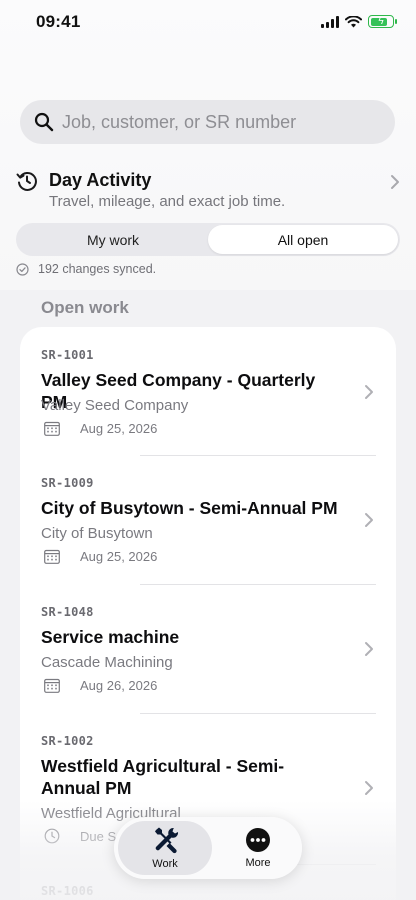 The width and height of the screenshot is (416, 900). I want to click on day-activity-subtitle: Travel, mileage, and exact job time., so click(167, 201).